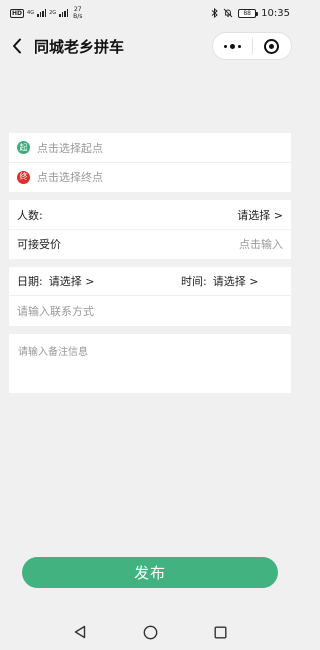 This screenshot has height=650, width=320. Describe the element at coordinates (78, 16) in the screenshot. I see `net-speed-unit: B/s` at that location.